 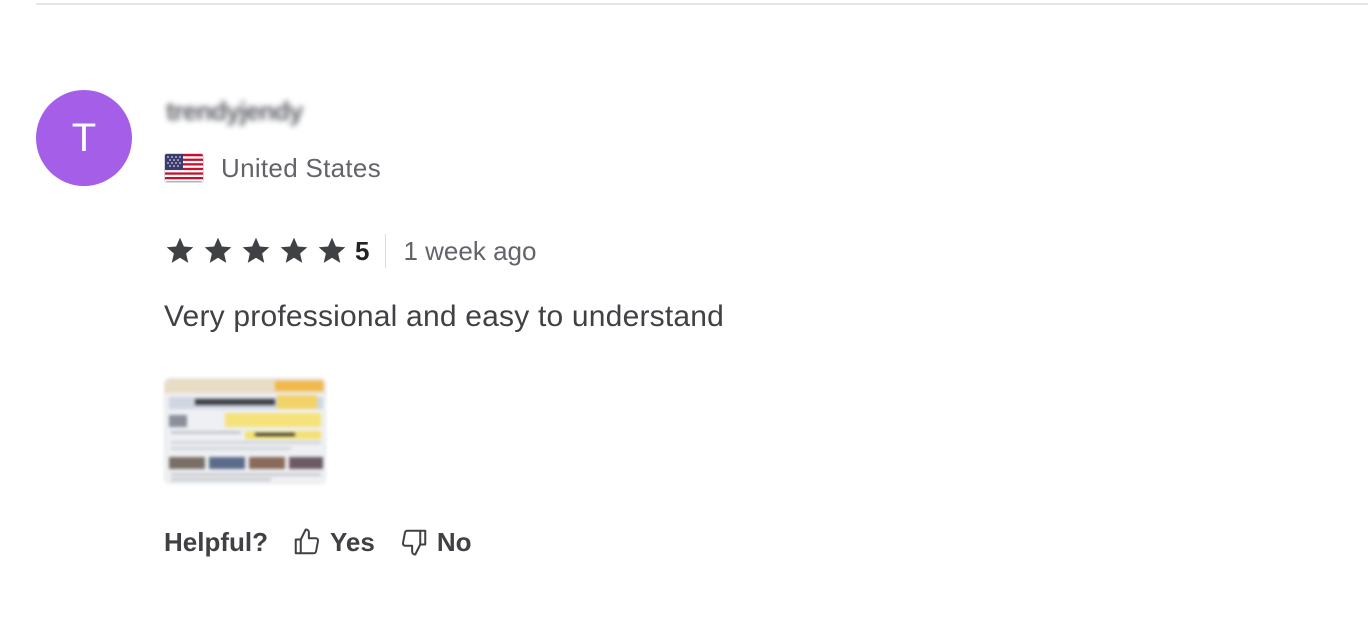 What do you see at coordinates (352, 541) in the screenshot?
I see `helpful-yes-label: Yes` at bounding box center [352, 541].